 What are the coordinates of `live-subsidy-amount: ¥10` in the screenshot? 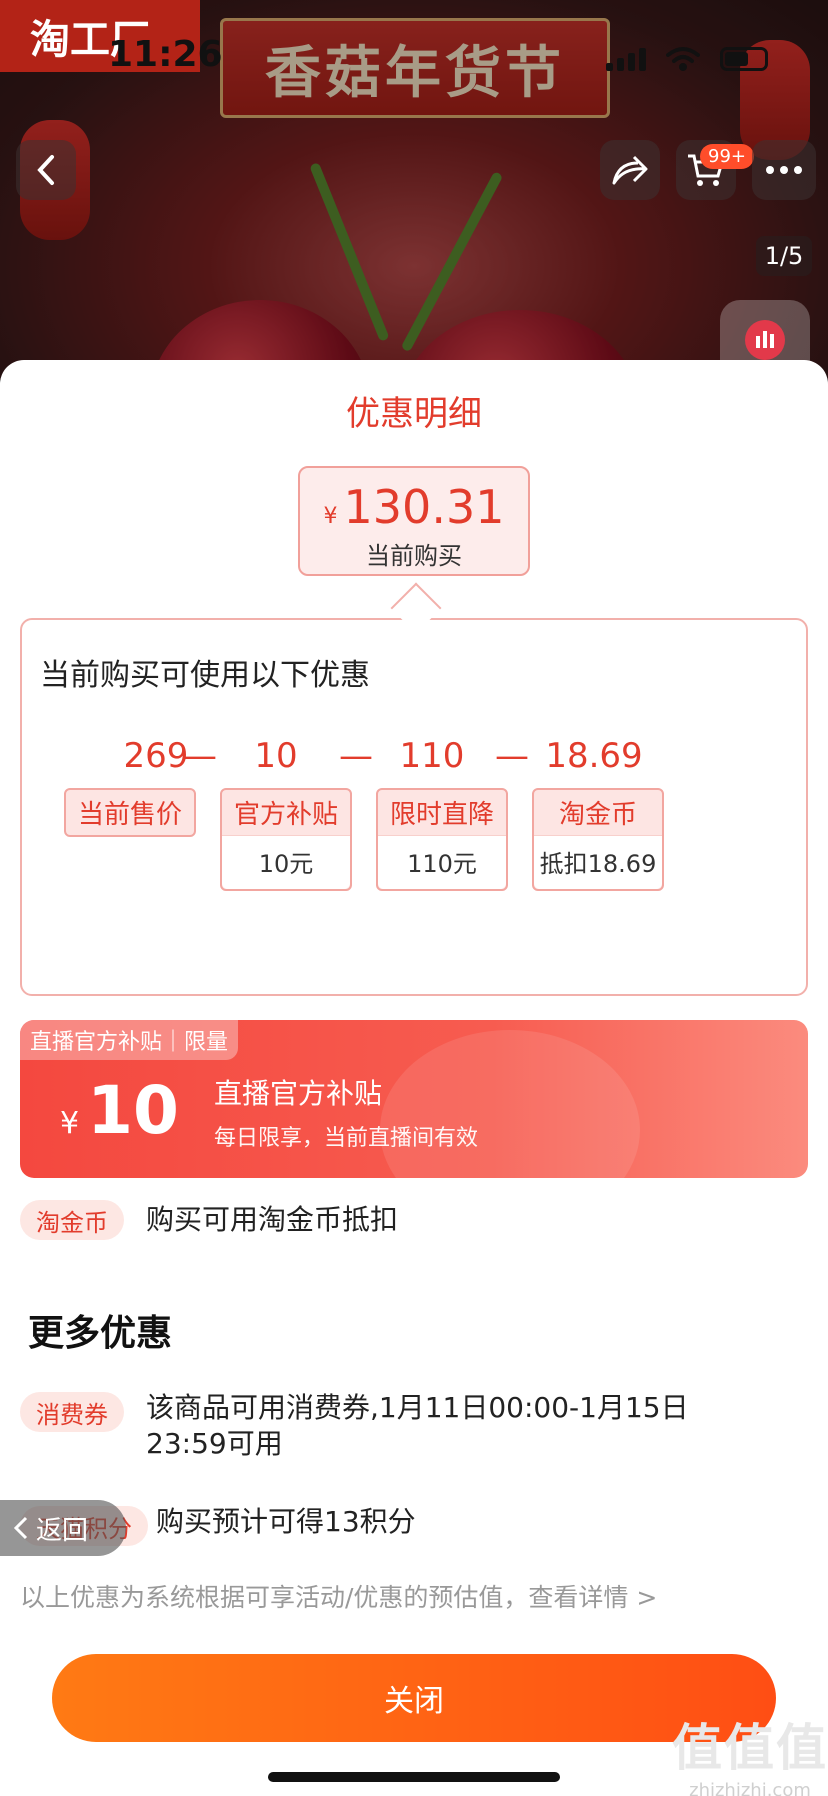 It's located at (119, 1110).